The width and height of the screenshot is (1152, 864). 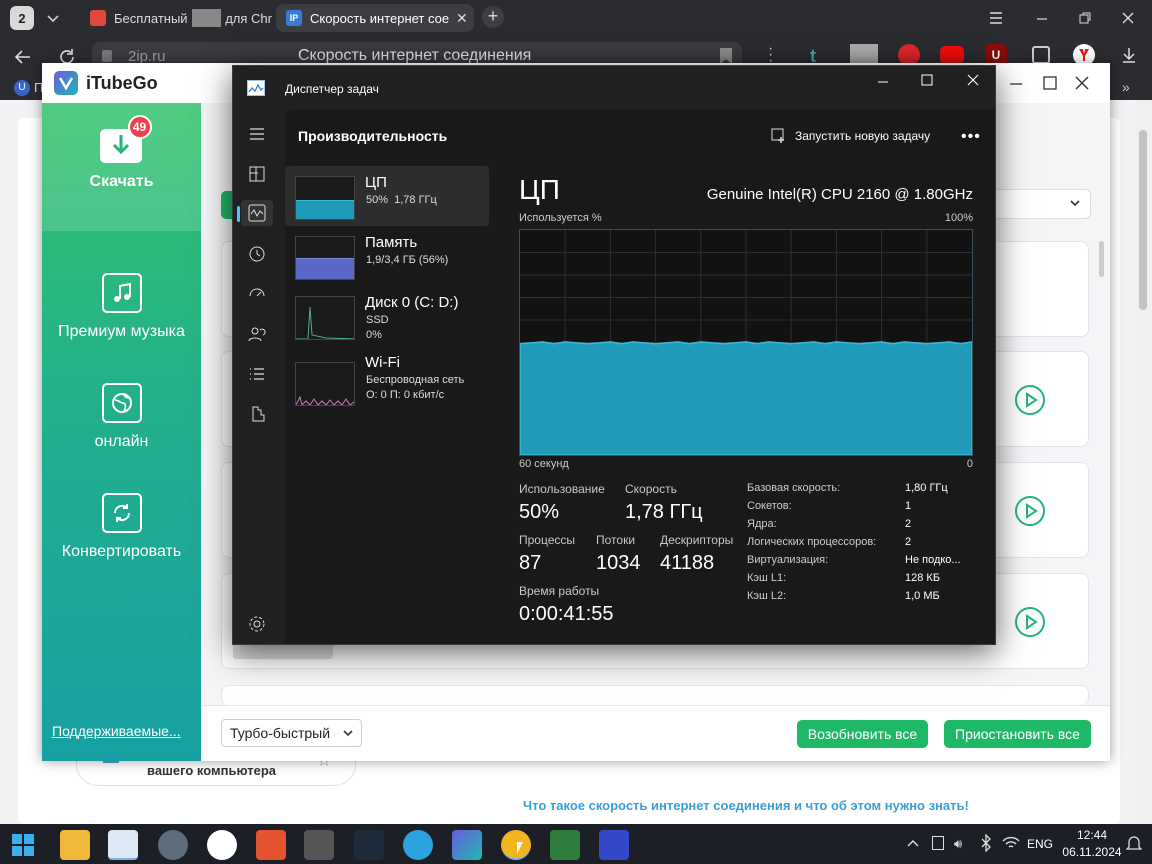 What do you see at coordinates (1085, 18) in the screenshot?
I see `restore-icon` at bounding box center [1085, 18].